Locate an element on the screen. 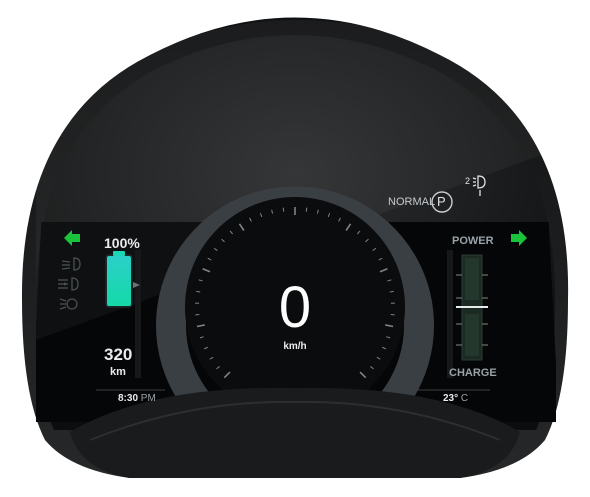  range-value: 320 is located at coordinates (118, 355).